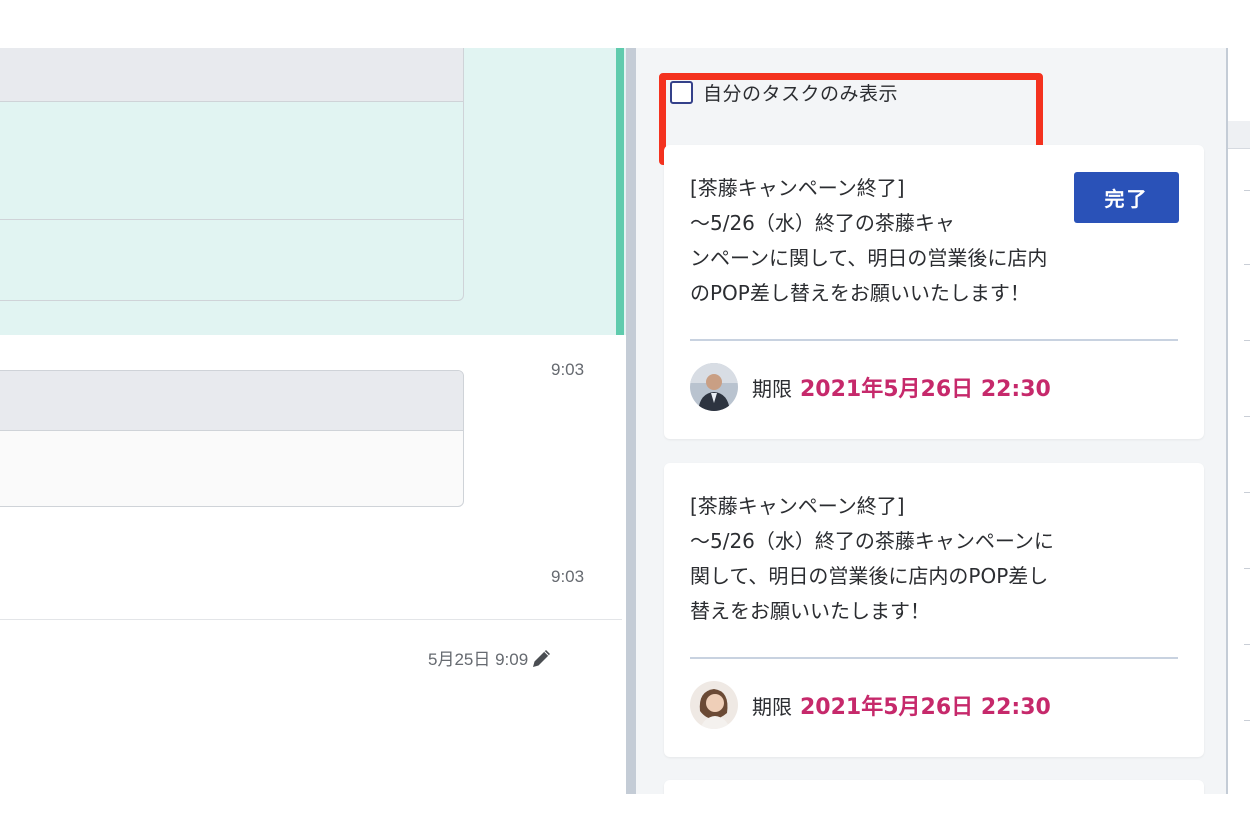 This screenshot has height=834, width=1250. I want to click on message-time: 9:03, so click(568, 369).